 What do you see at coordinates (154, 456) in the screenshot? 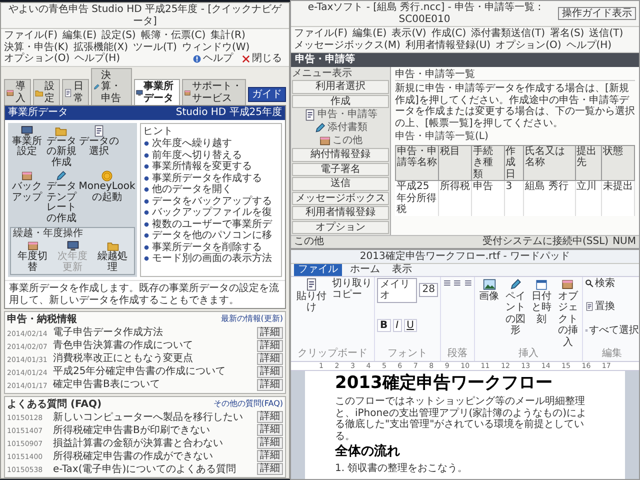
I see `news-link: 所得税確定申告書の作成ができない` at bounding box center [154, 456].